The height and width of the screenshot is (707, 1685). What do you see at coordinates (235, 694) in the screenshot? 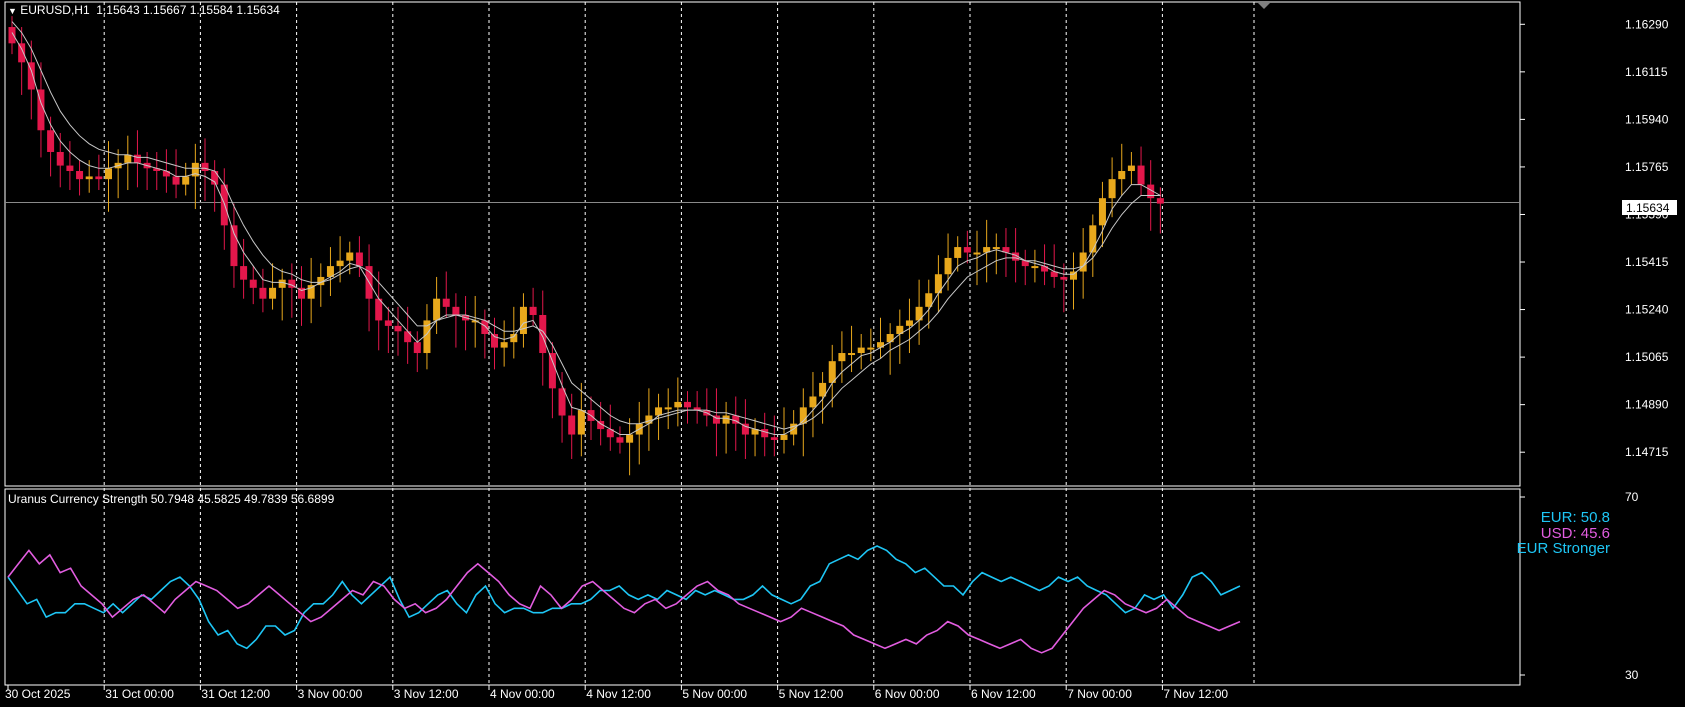
I see `time-tick-label: 31 Oct 12:00` at bounding box center [235, 694].